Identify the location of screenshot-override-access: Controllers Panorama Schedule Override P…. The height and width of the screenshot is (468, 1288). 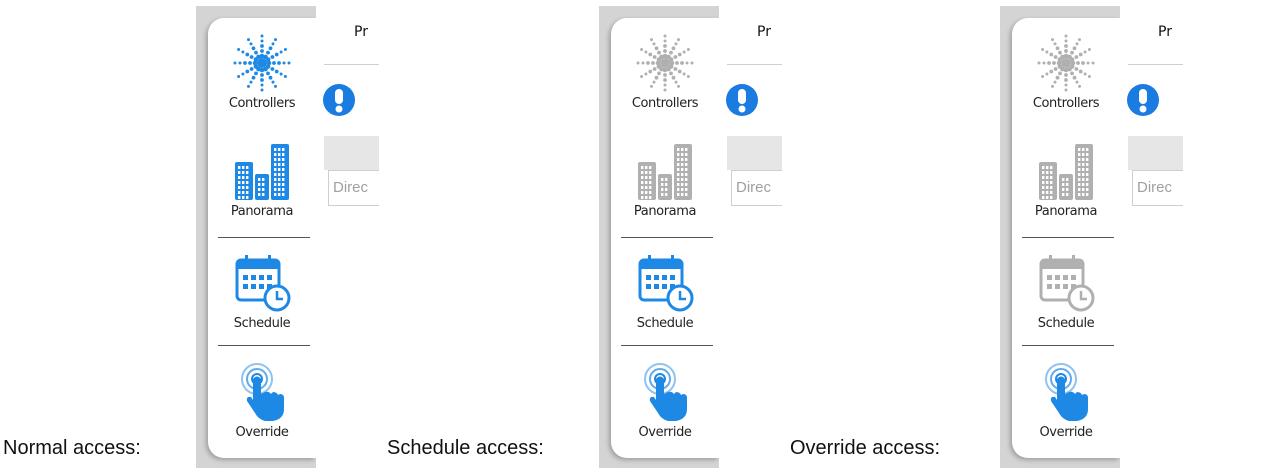
(1091, 237).